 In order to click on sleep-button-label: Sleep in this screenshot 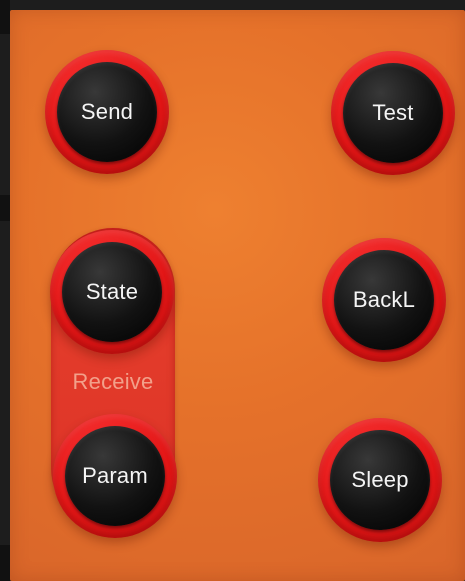, I will do `click(380, 480)`.